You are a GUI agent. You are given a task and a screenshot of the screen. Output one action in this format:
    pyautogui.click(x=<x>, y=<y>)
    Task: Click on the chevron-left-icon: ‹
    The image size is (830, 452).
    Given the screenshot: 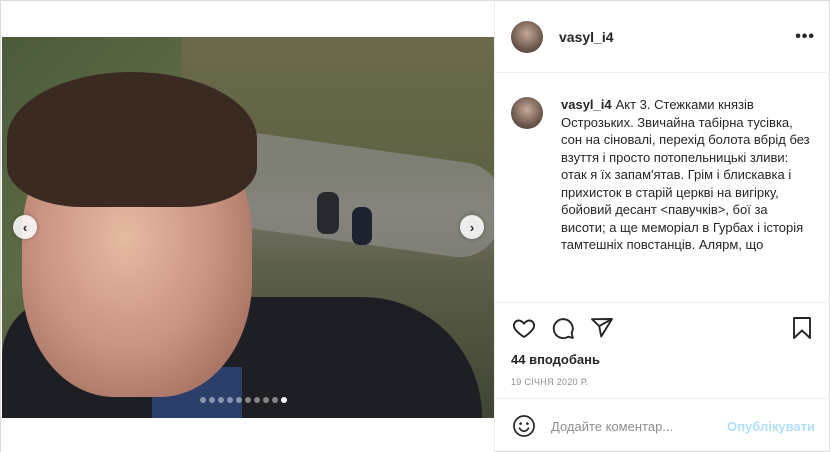 What is the action you would take?
    pyautogui.click(x=25, y=227)
    